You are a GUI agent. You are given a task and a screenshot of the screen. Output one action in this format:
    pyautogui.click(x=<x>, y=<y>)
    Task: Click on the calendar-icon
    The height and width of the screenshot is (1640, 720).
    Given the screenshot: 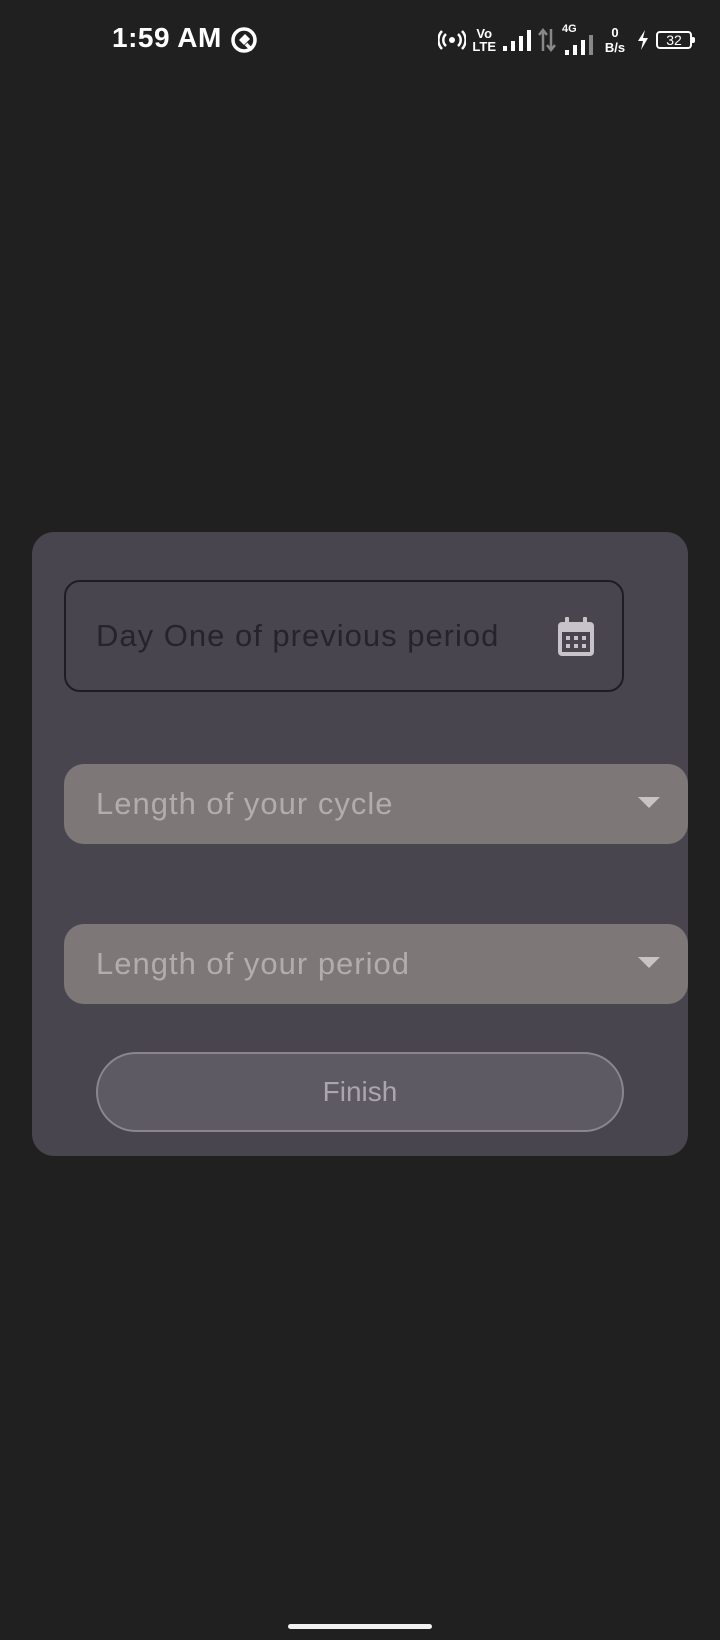 What is the action you would take?
    pyautogui.click(x=576, y=637)
    